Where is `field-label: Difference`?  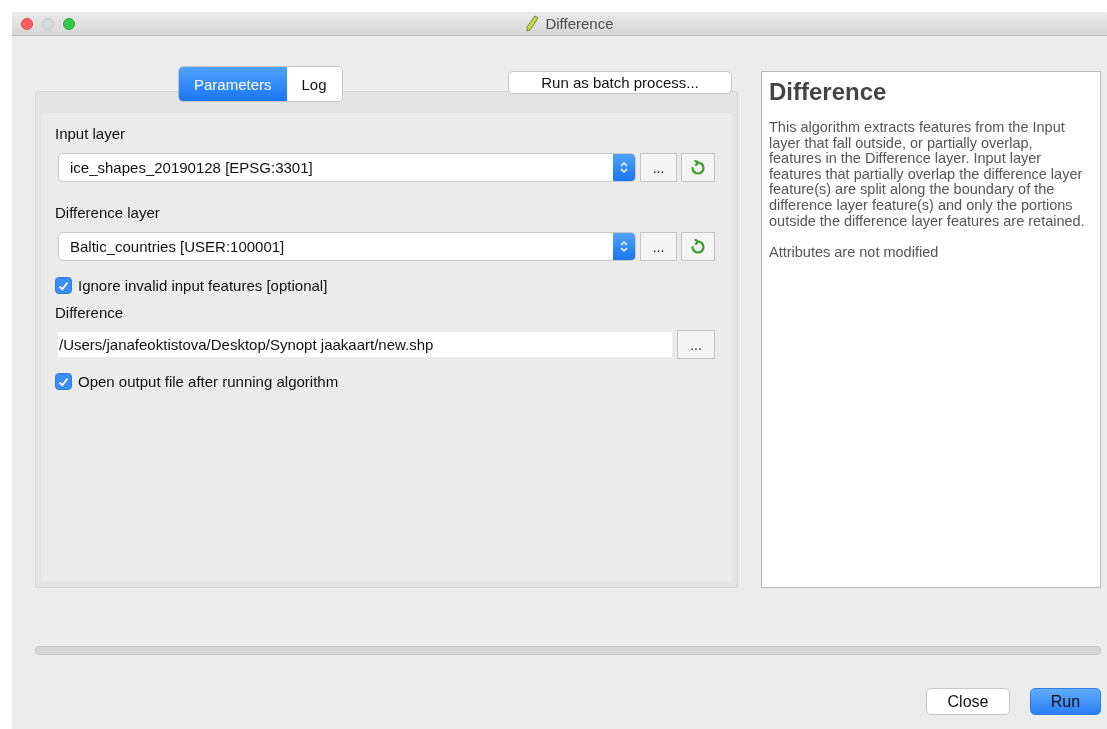 field-label: Difference is located at coordinates (90, 312).